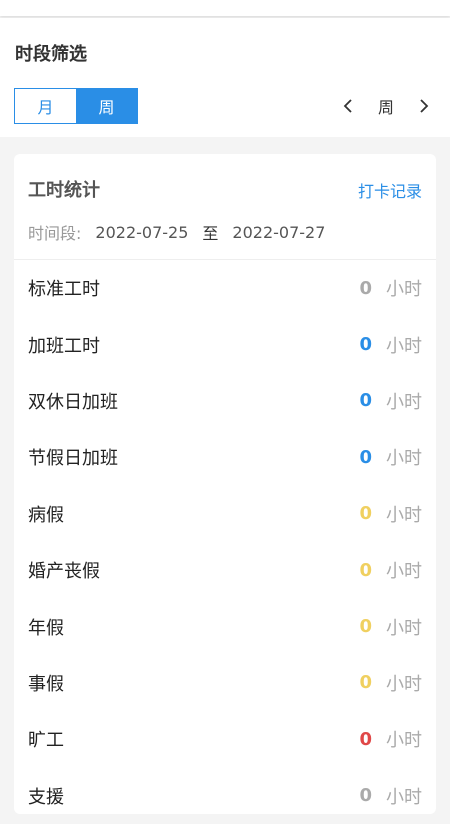  What do you see at coordinates (225, 739) in the screenshot?
I see `list-item: 旷工 0 小时` at bounding box center [225, 739].